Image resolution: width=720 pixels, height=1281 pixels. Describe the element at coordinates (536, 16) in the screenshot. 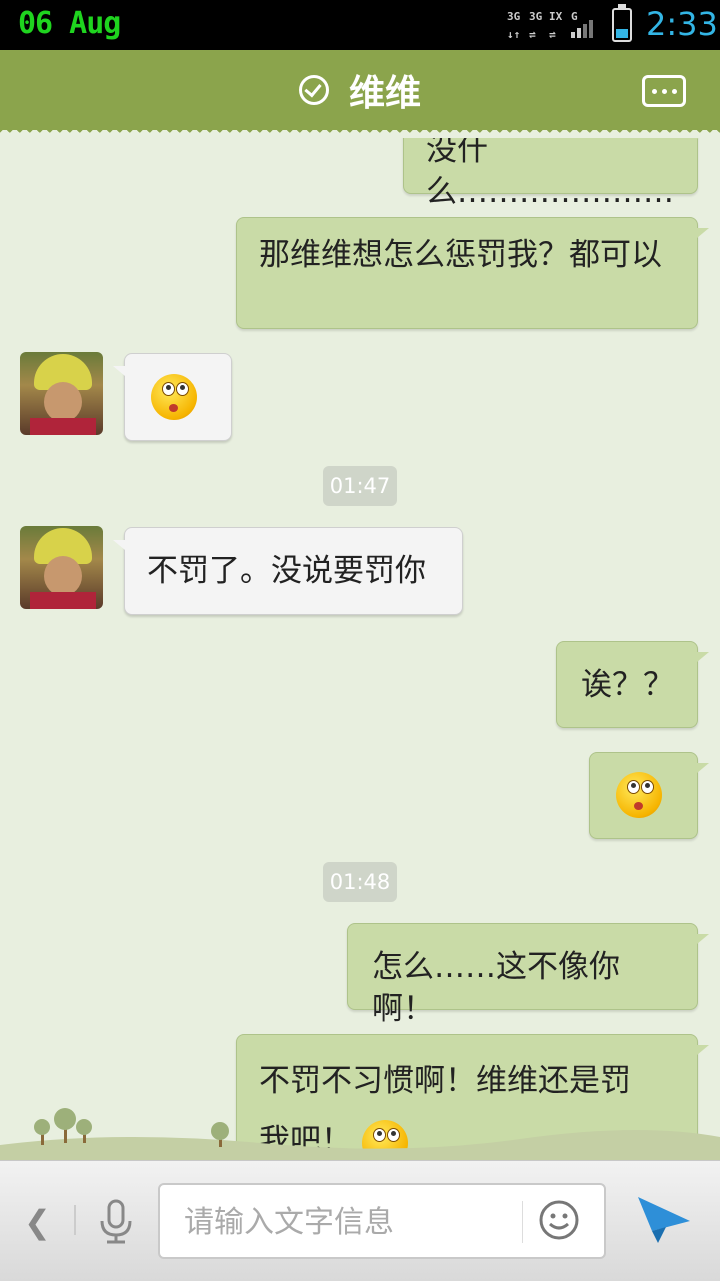

I see `network-label-2: 3G` at that location.